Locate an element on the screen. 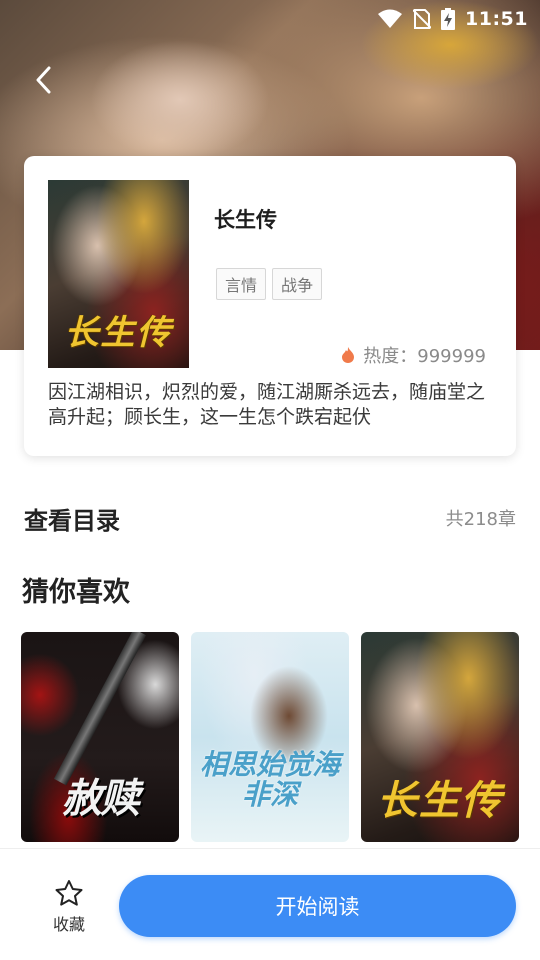 The image size is (540, 960). start-reading-button: 开始阅读 is located at coordinates (317, 906).